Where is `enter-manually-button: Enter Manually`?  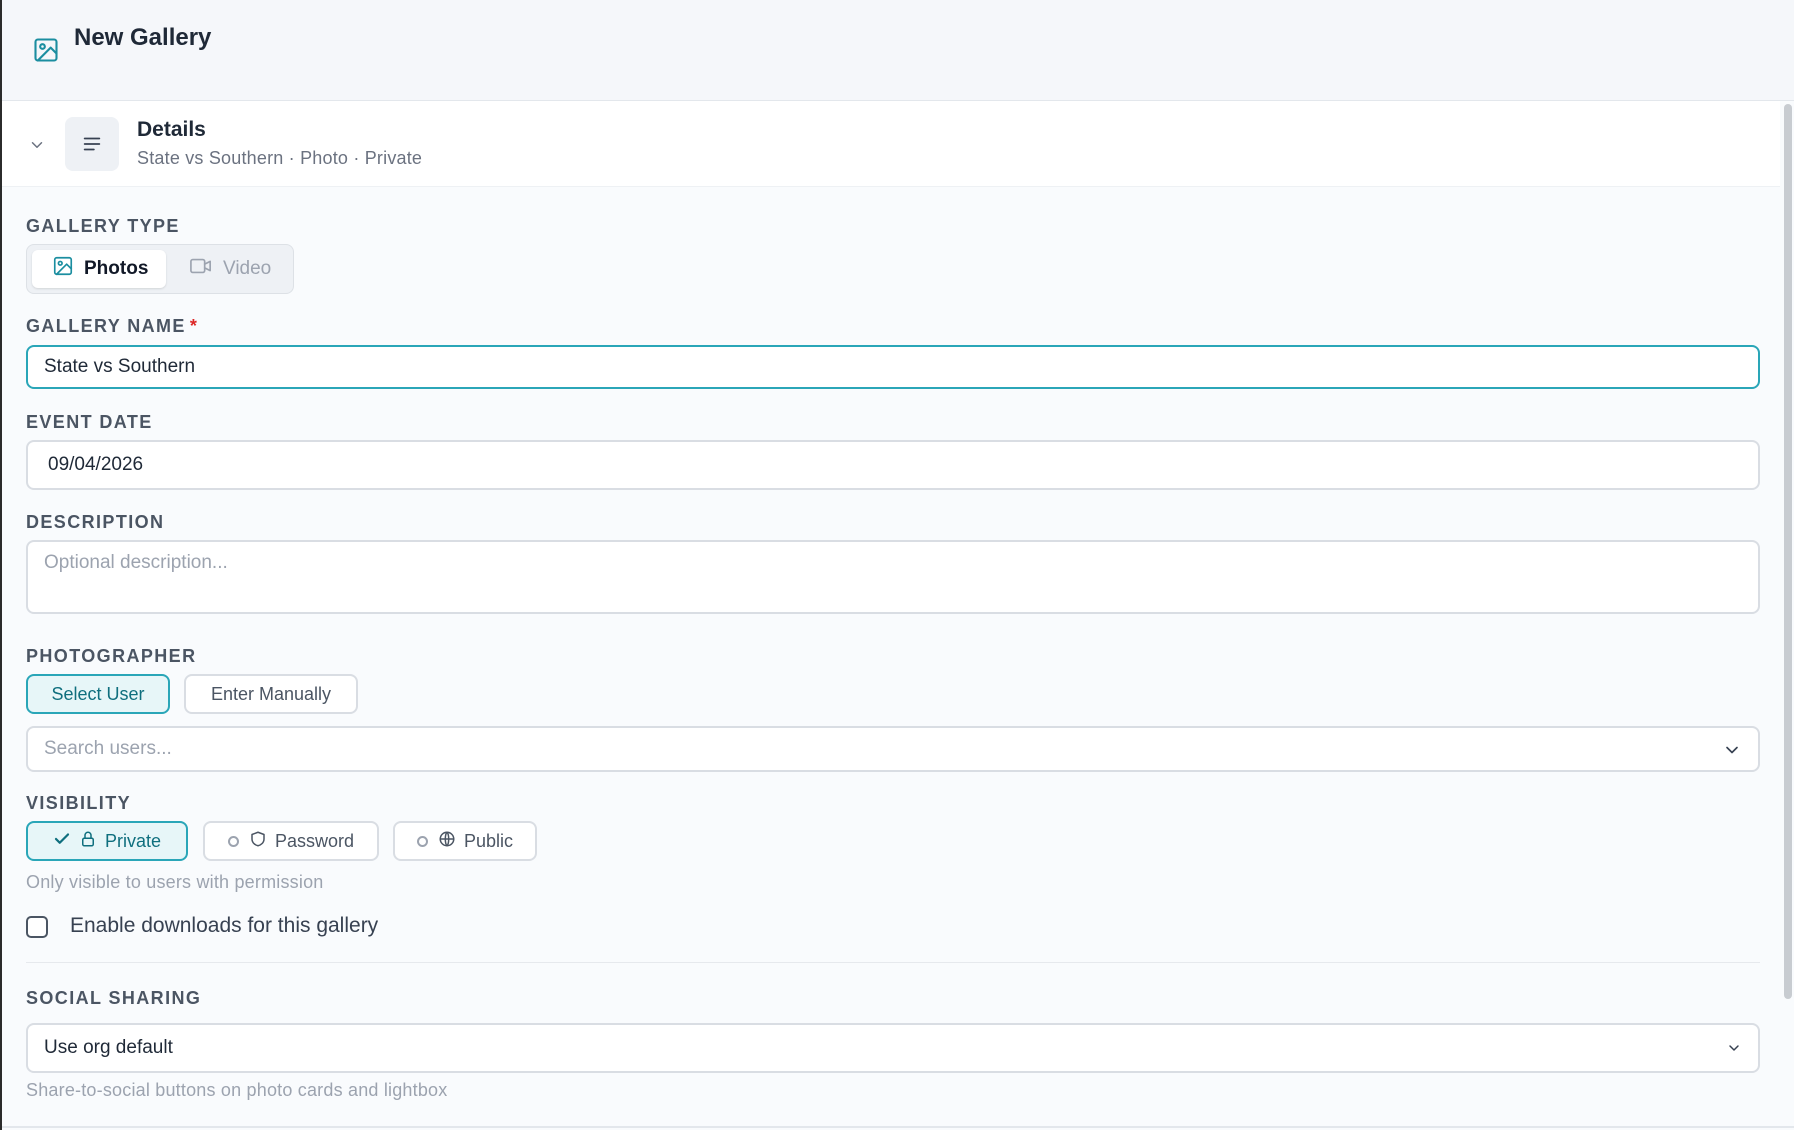 enter-manually-button: Enter Manually is located at coordinates (271, 694).